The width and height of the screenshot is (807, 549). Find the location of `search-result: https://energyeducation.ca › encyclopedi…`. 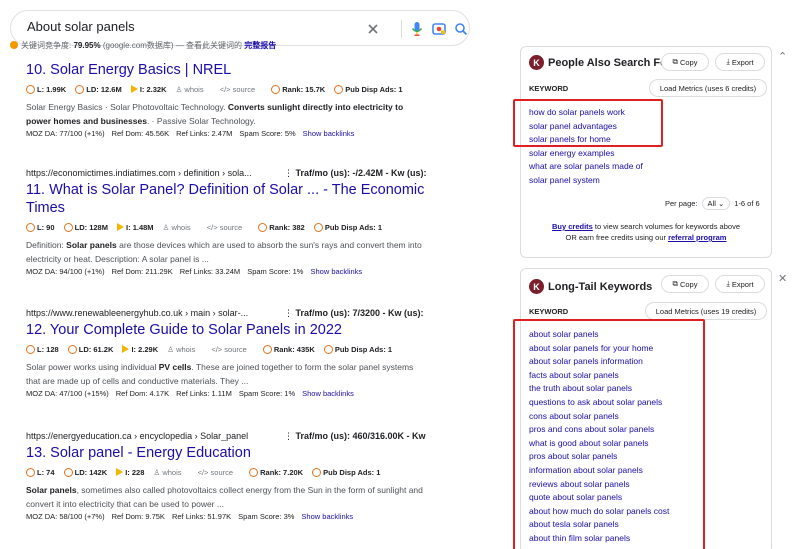

search-result: https://energyeducation.ca › encyclopedi… is located at coordinates (226, 476).